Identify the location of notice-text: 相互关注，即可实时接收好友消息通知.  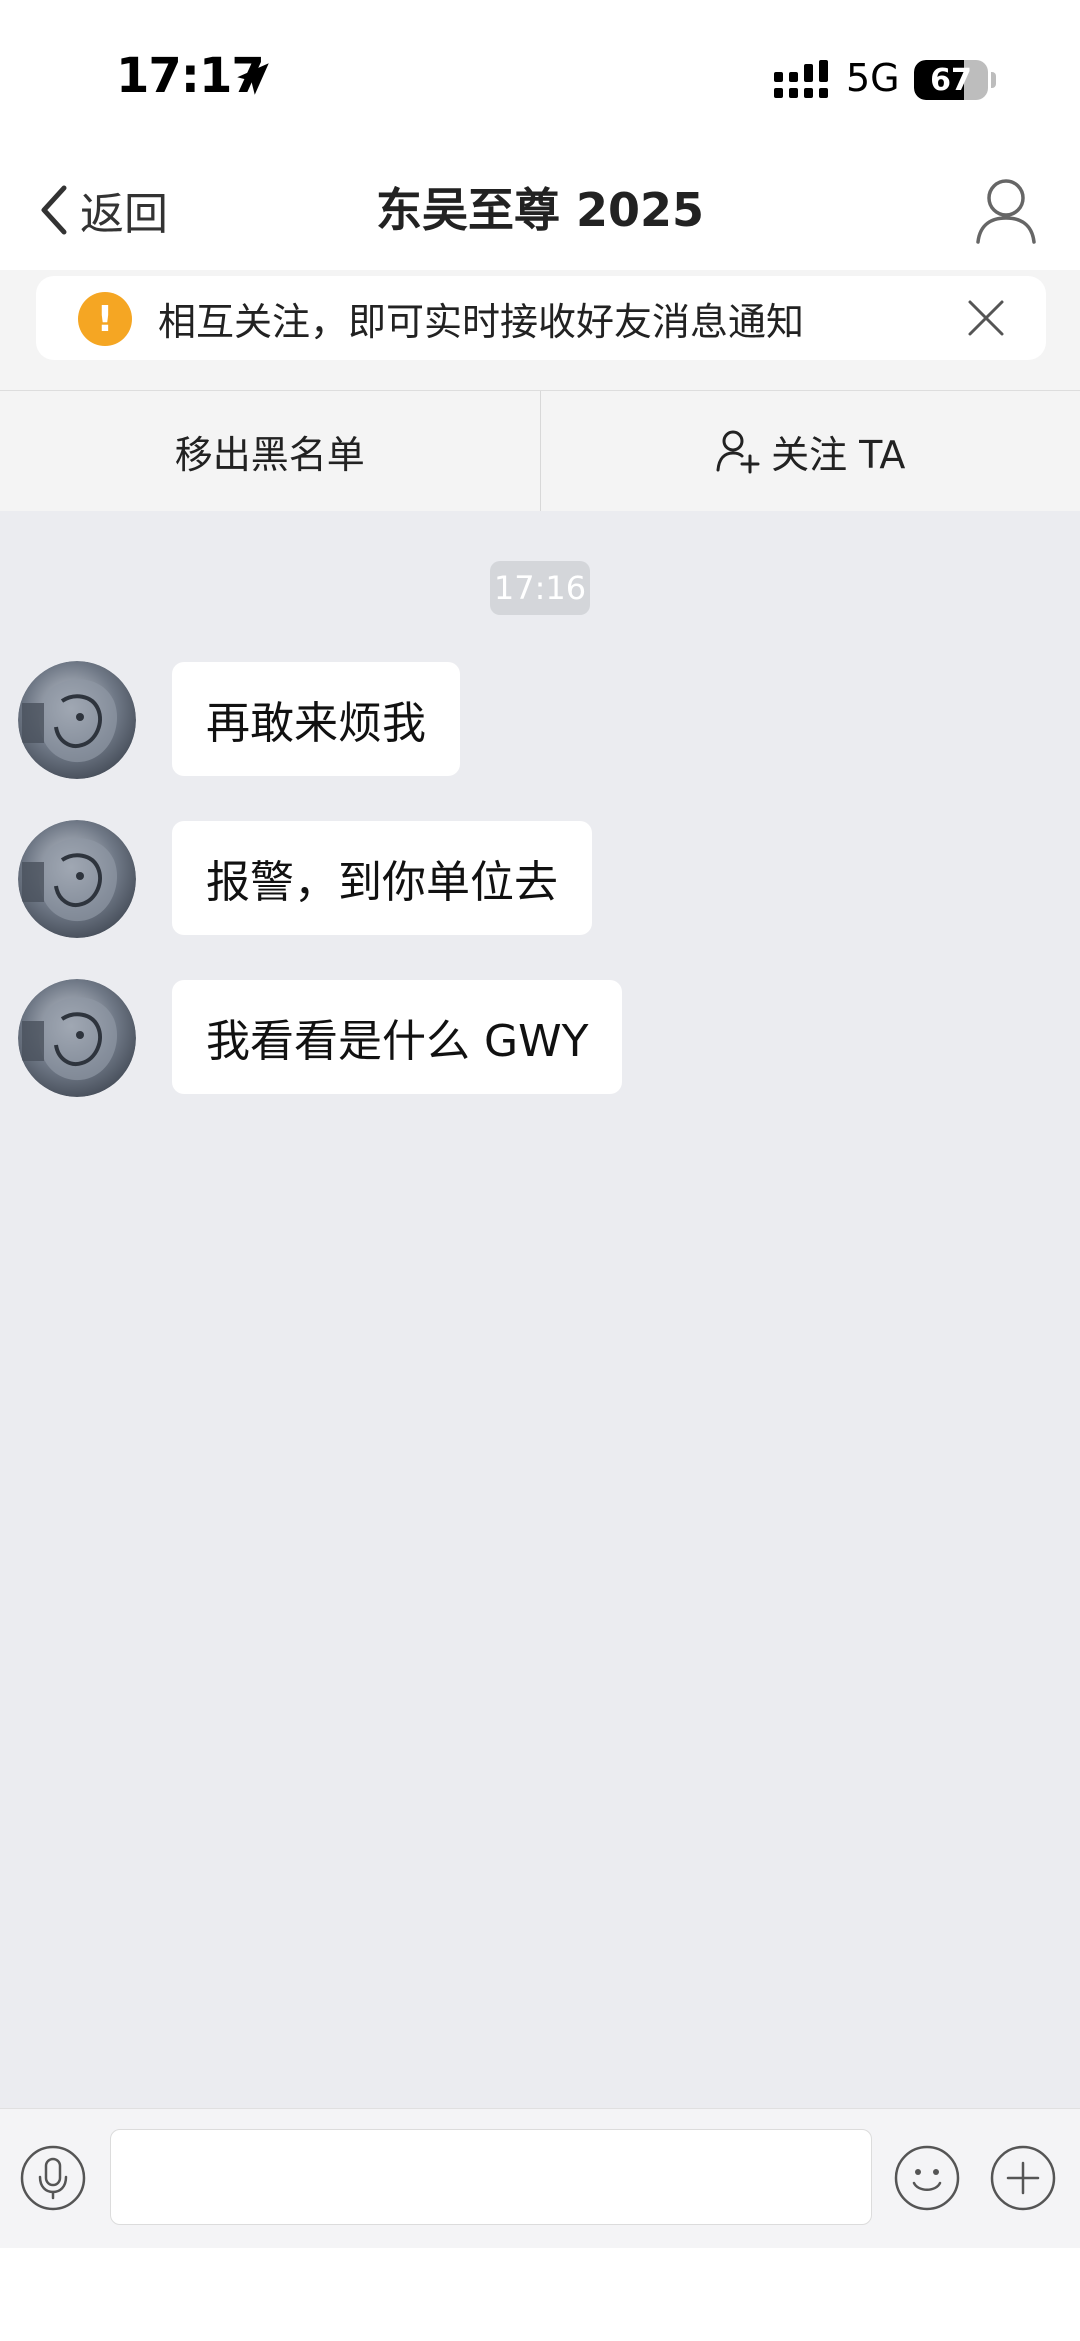
(481, 321).